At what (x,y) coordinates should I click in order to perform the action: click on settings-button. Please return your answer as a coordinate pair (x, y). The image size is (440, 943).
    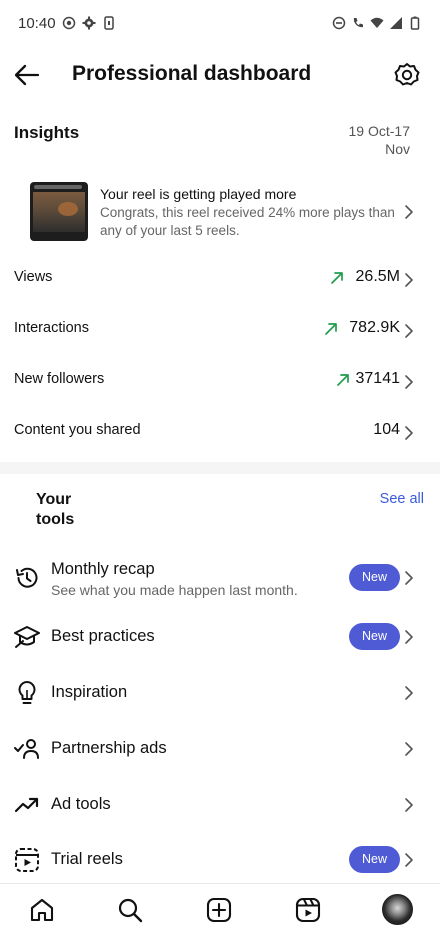
    Looking at the image, I should click on (407, 75).